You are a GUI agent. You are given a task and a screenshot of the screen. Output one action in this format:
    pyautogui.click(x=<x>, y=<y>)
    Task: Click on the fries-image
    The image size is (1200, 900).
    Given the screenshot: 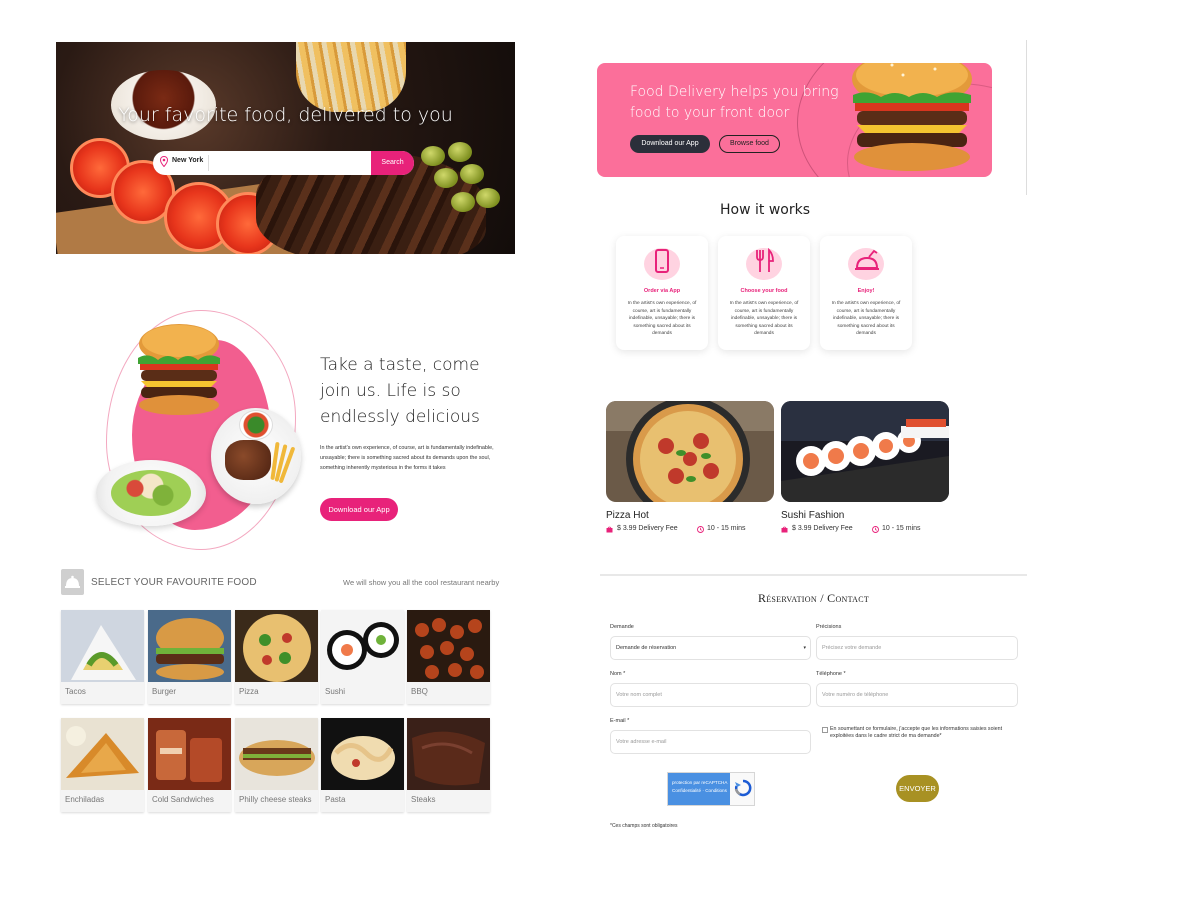 What is the action you would take?
    pyautogui.click(x=351, y=77)
    